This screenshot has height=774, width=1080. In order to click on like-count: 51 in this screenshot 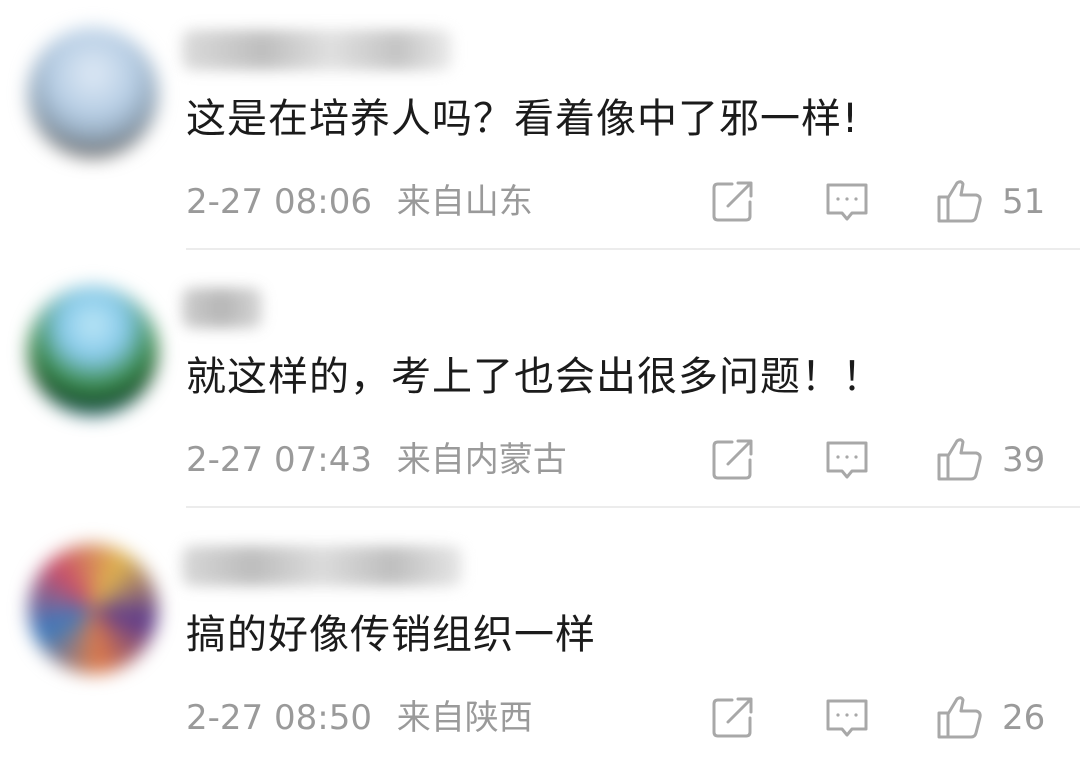, I will do `click(1024, 202)`.